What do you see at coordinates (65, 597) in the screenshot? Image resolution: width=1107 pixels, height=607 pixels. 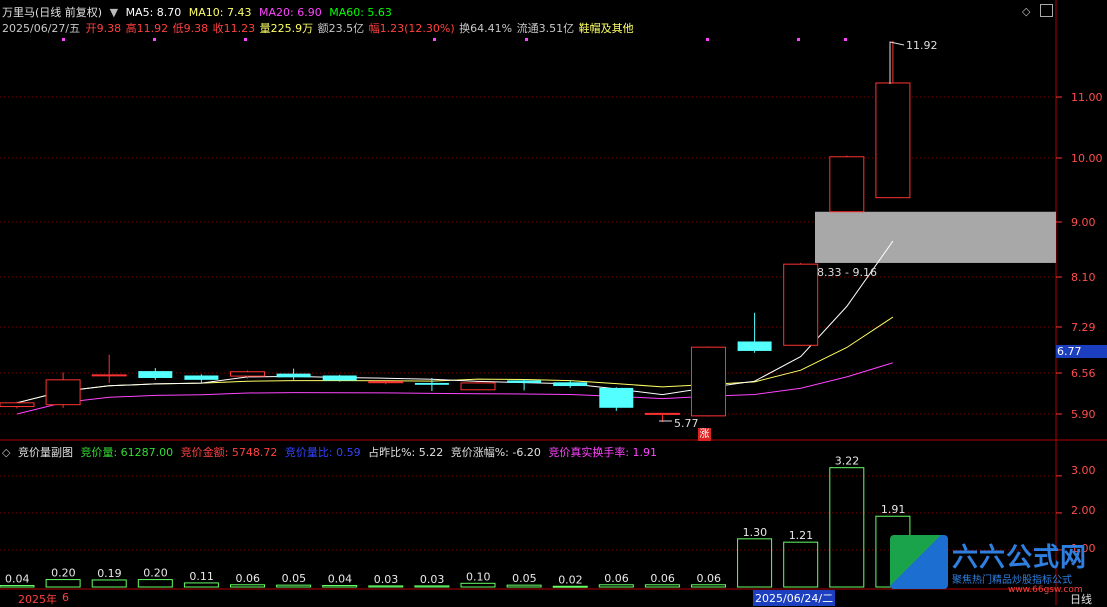 I see `month-label: 6` at bounding box center [65, 597].